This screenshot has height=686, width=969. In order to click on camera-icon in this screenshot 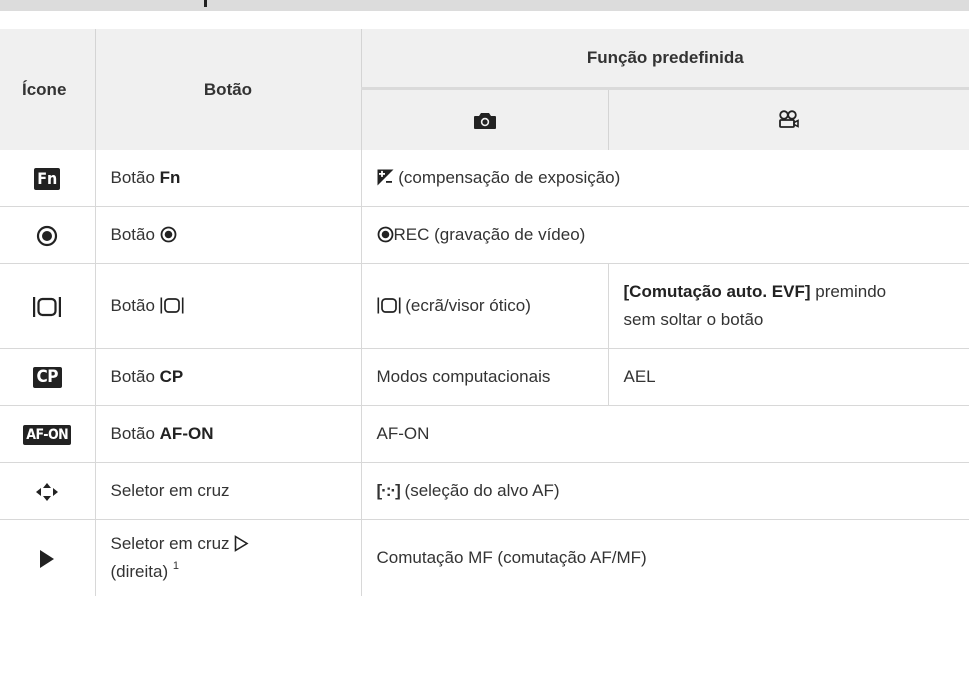, I will do `click(484, 120)`.